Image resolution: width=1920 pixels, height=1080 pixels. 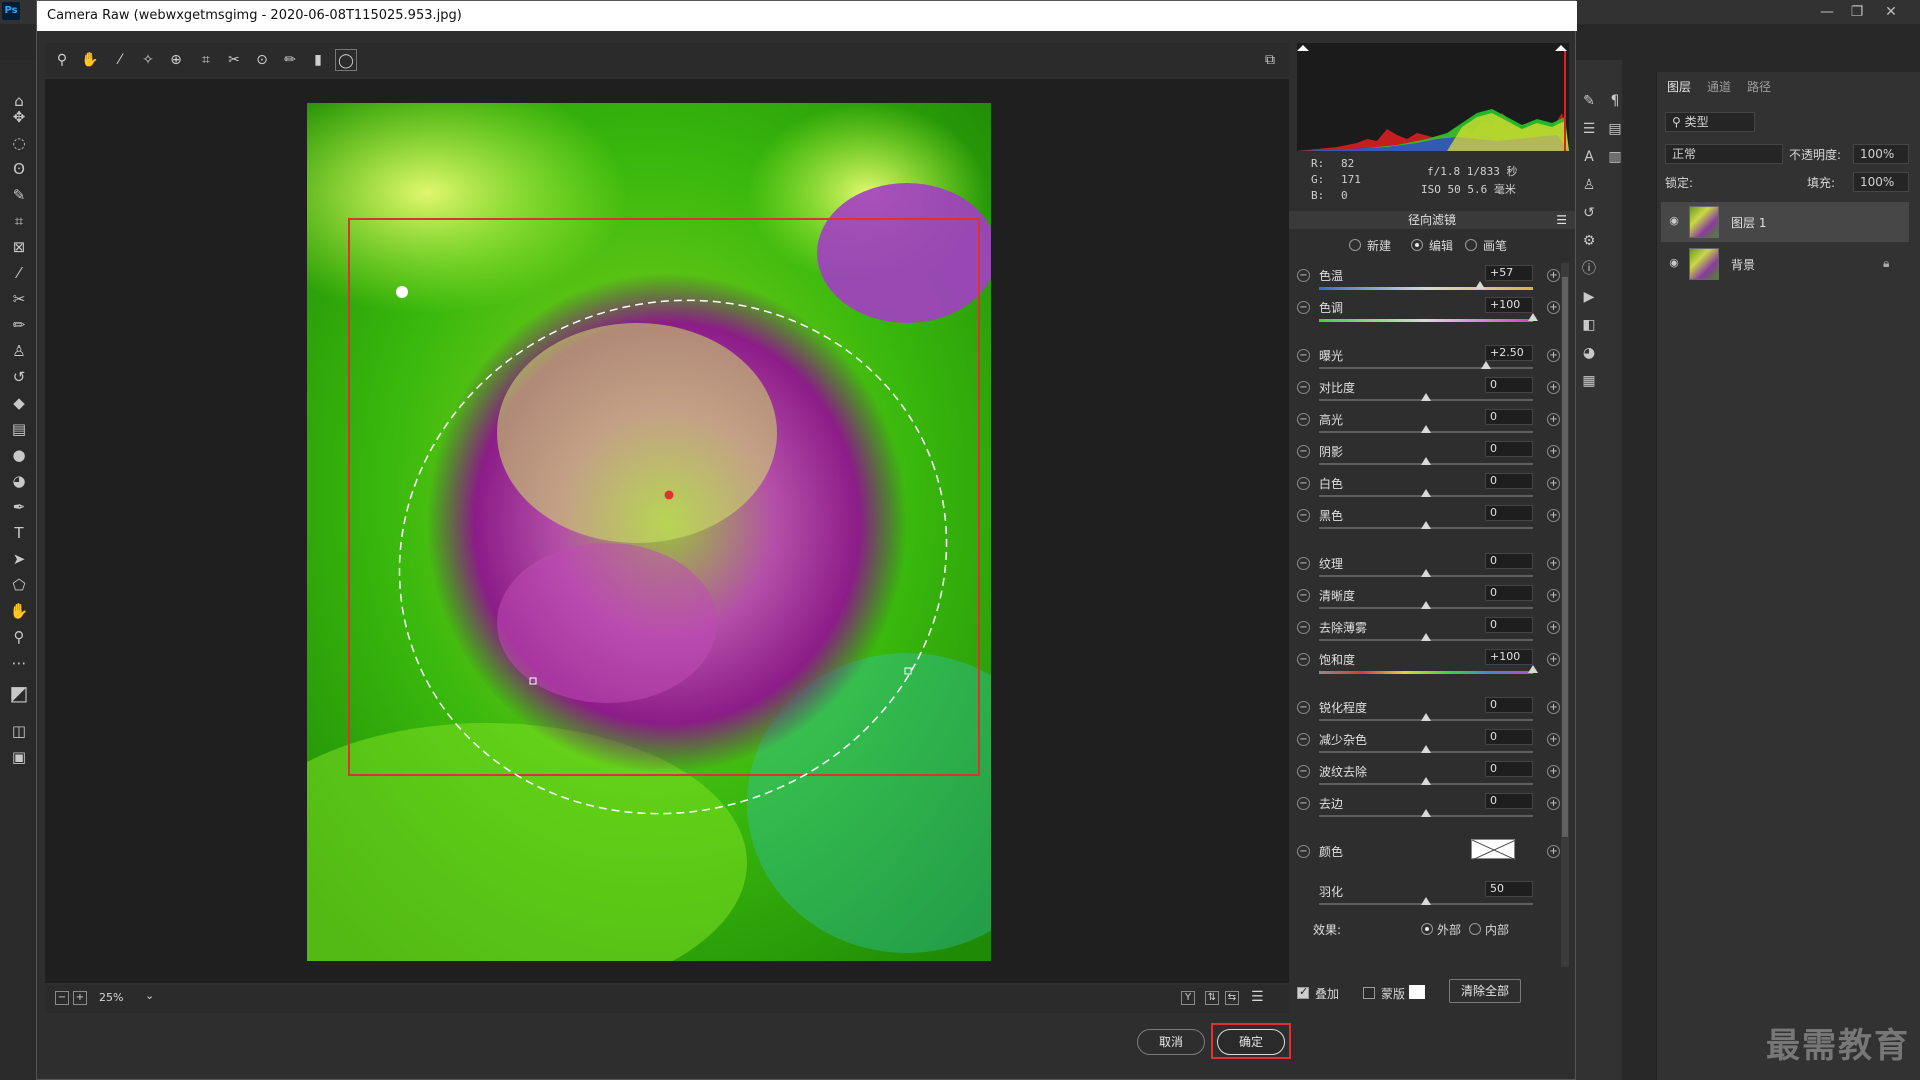 What do you see at coordinates (62, 998) in the screenshot?
I see `zoom-out-button: −` at bounding box center [62, 998].